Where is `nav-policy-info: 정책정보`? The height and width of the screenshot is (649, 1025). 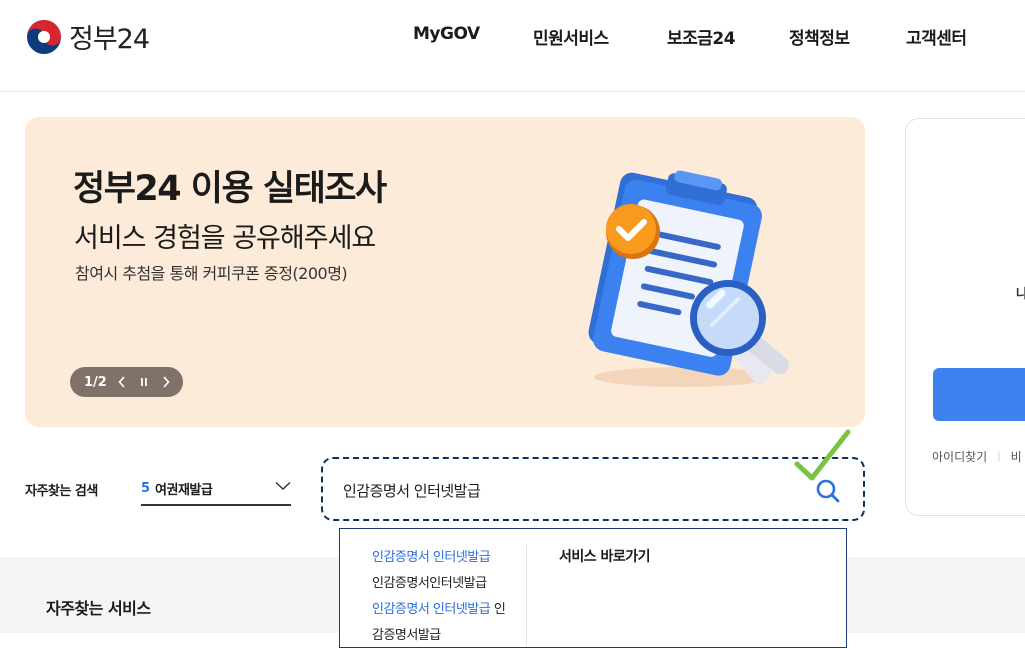 nav-policy-info: 정책정보 is located at coordinates (819, 36).